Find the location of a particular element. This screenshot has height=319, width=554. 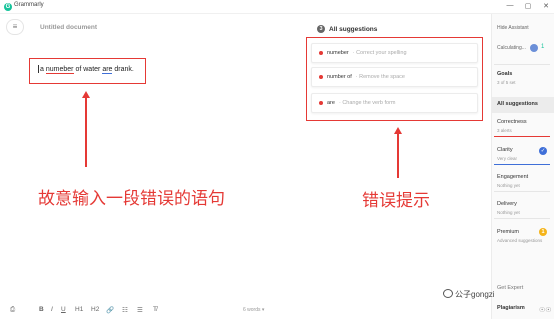

plagiarism-icon: ☉☉ is located at coordinates (545, 310).